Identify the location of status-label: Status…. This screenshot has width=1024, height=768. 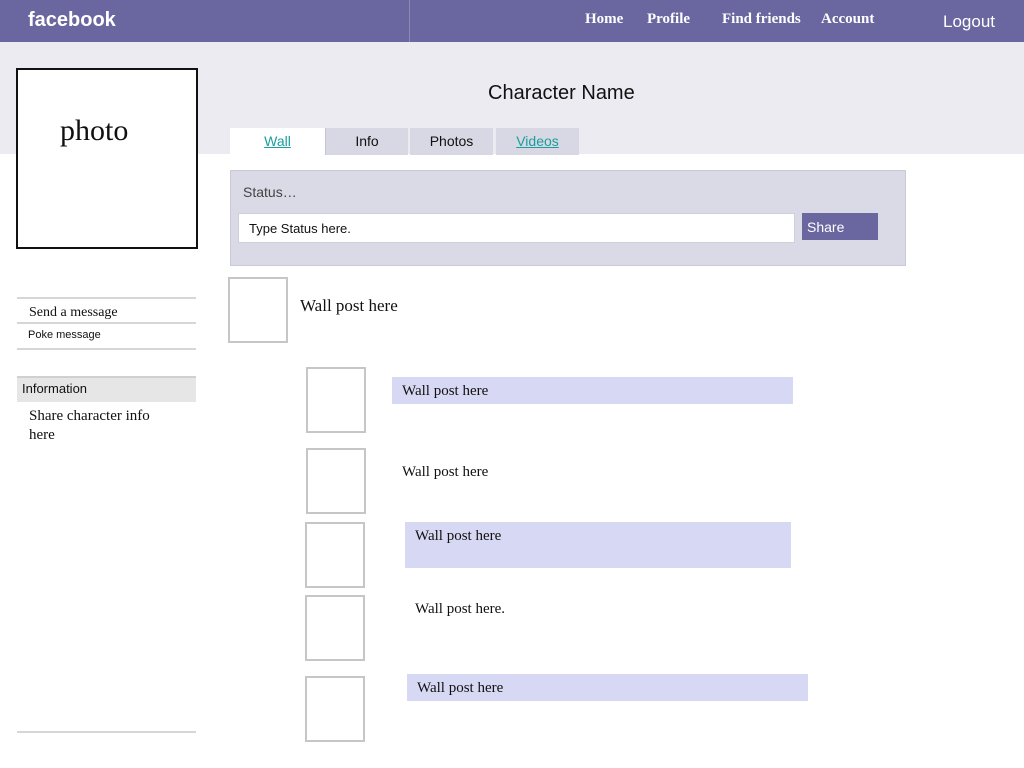
(270, 192).